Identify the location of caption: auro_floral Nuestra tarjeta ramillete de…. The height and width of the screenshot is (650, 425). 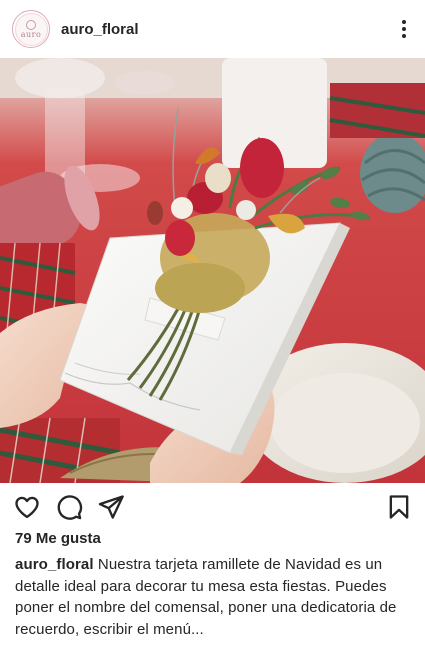
(215, 597).